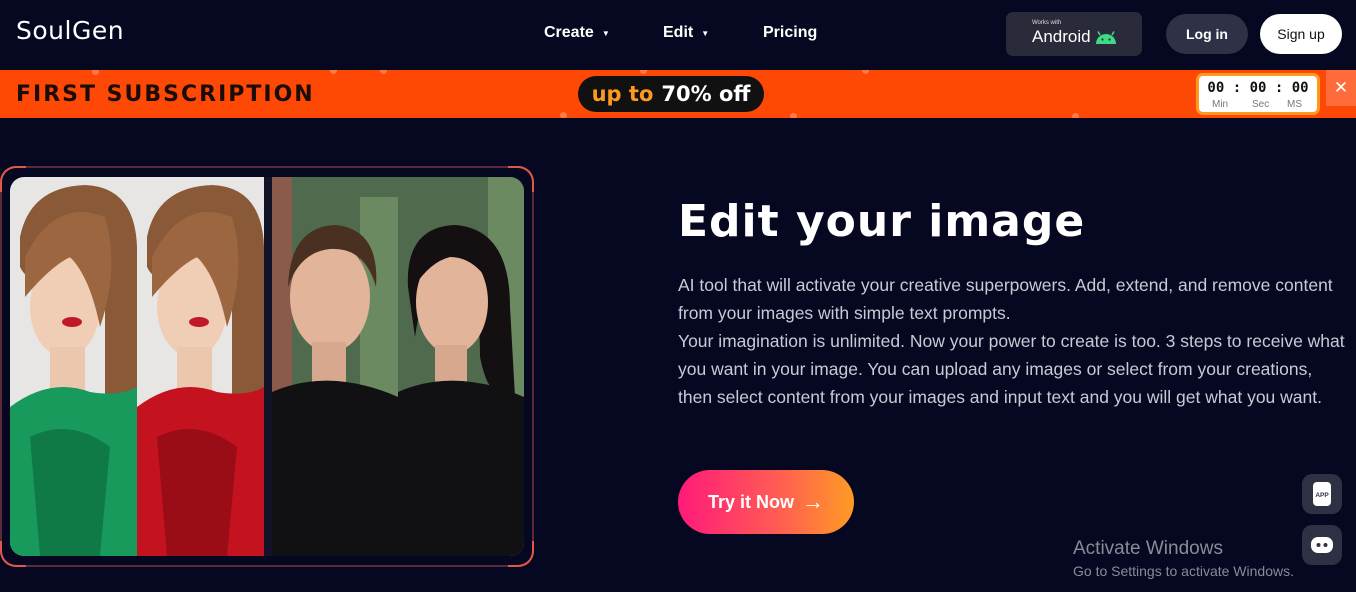 The width and height of the screenshot is (1356, 592). I want to click on countdown-timer: 00 : 00 : 00 Min Sec MS, so click(1258, 94).